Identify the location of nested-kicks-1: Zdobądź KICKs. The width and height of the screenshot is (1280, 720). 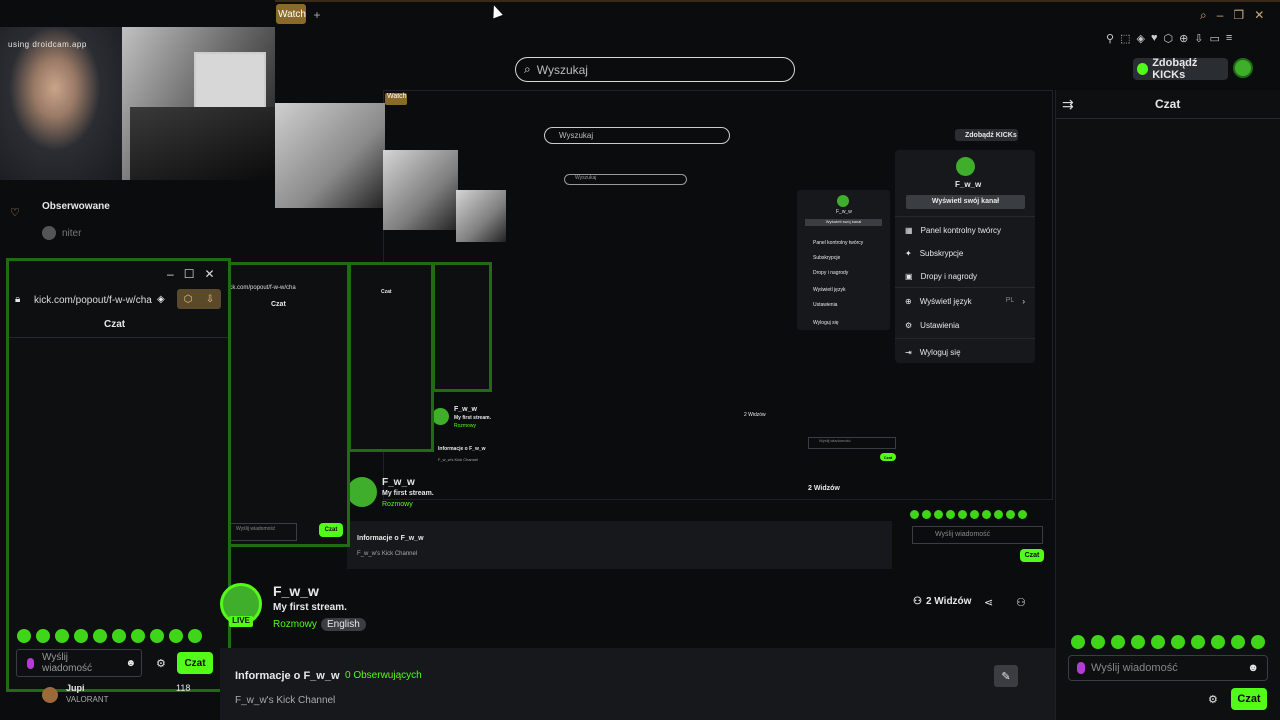
(986, 135).